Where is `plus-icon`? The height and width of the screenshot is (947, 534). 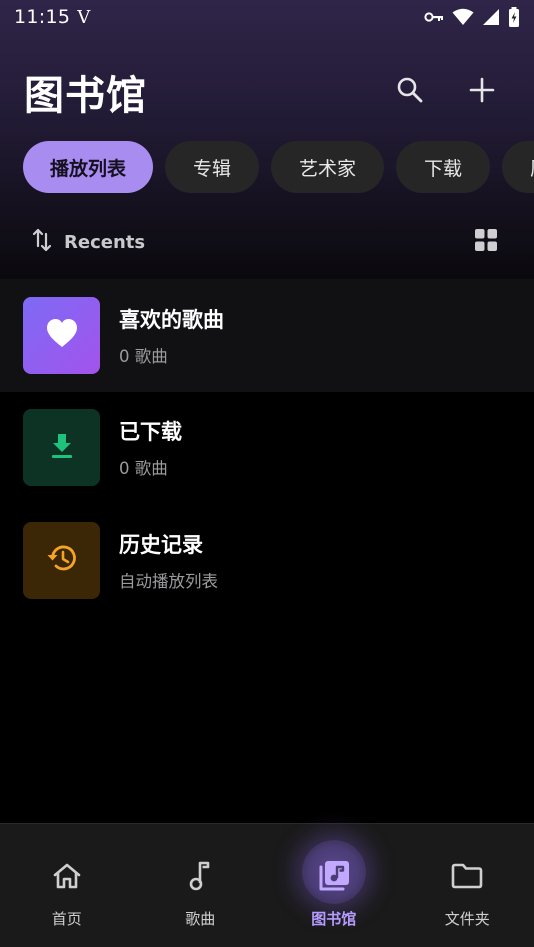
plus-icon is located at coordinates (482, 92).